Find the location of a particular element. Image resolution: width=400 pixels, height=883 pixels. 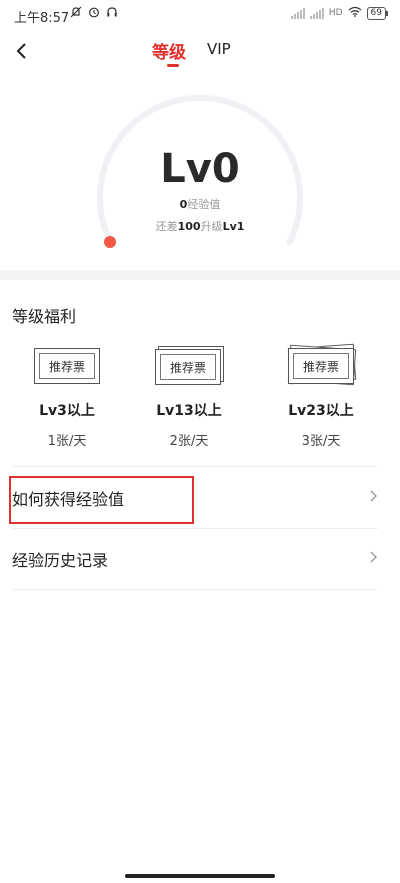

highlight-annotation is located at coordinates (101, 500).